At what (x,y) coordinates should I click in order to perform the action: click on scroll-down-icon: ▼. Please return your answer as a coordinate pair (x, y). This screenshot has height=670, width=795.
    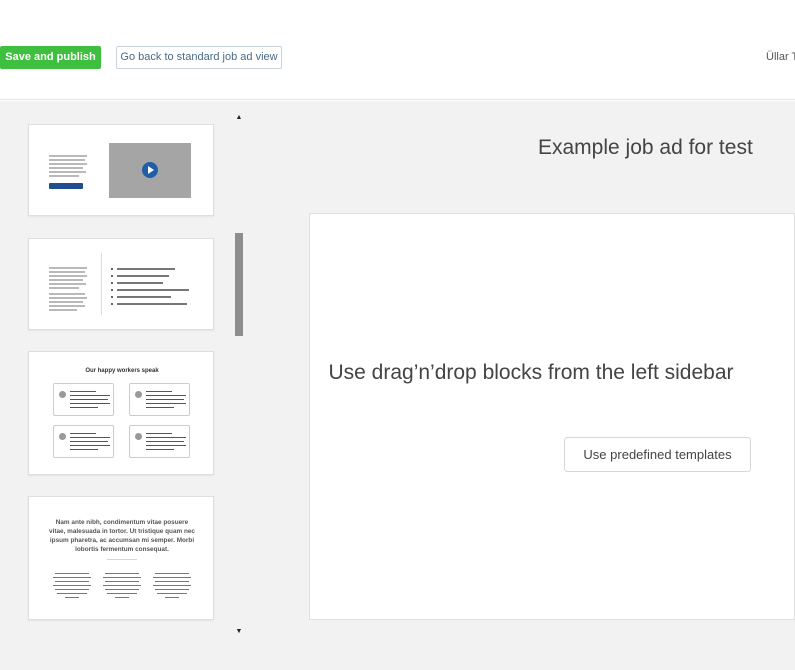
    Looking at the image, I should click on (239, 632).